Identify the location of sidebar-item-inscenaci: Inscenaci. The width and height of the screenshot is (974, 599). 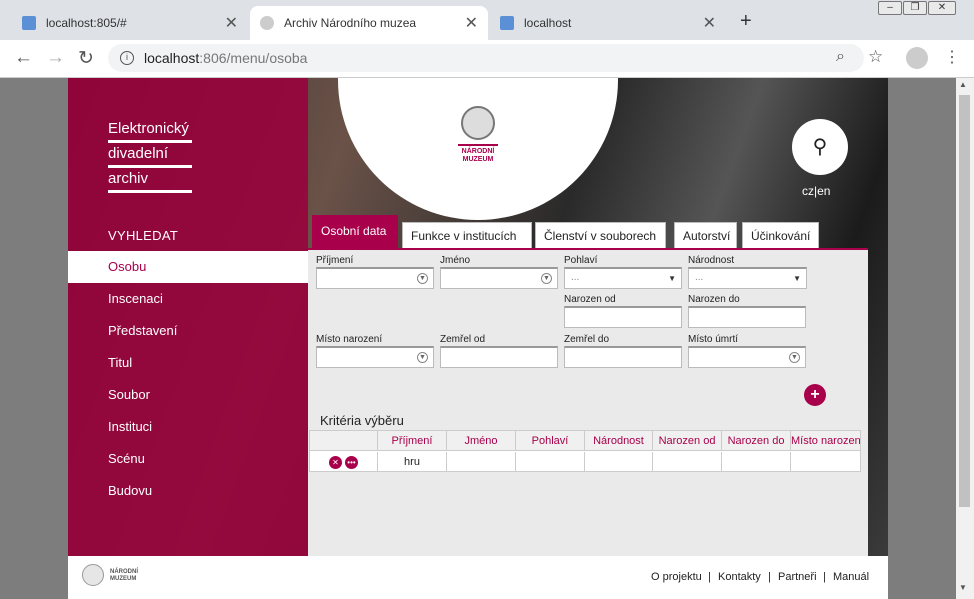
(188, 299).